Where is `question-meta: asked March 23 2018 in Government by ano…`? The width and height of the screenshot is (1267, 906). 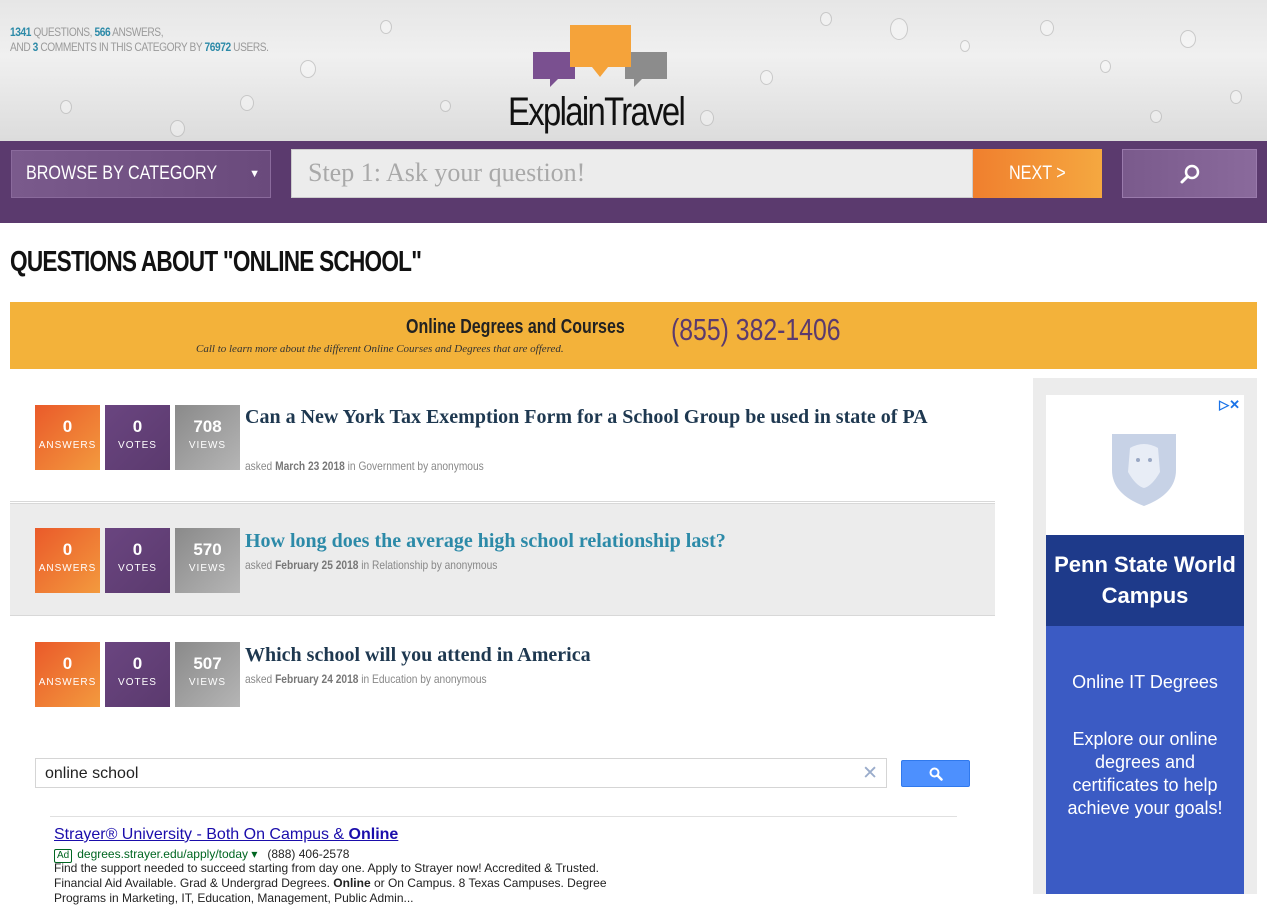
question-meta: asked March 23 2018 in Government by ano… is located at coordinates (364, 466).